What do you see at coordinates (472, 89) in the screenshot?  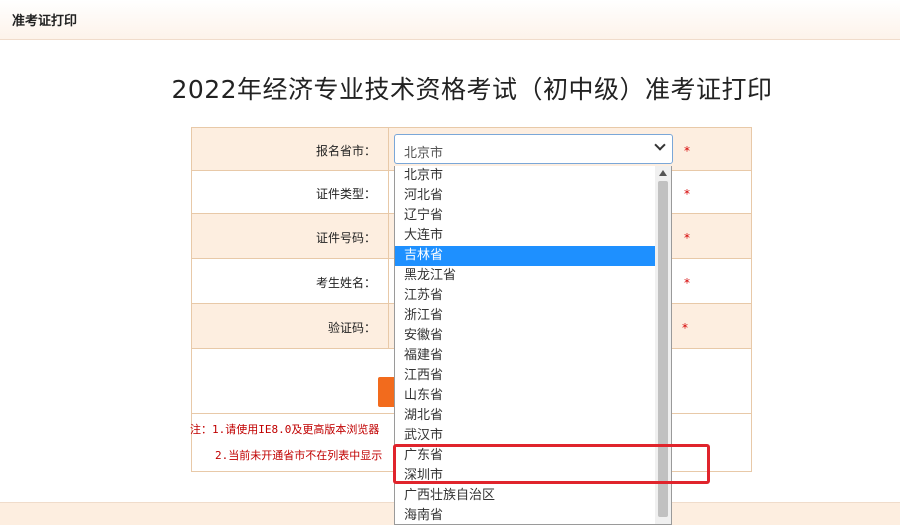 I see `page-title: 2022年经济专业技术资格考试（初中级）准考证打印` at bounding box center [472, 89].